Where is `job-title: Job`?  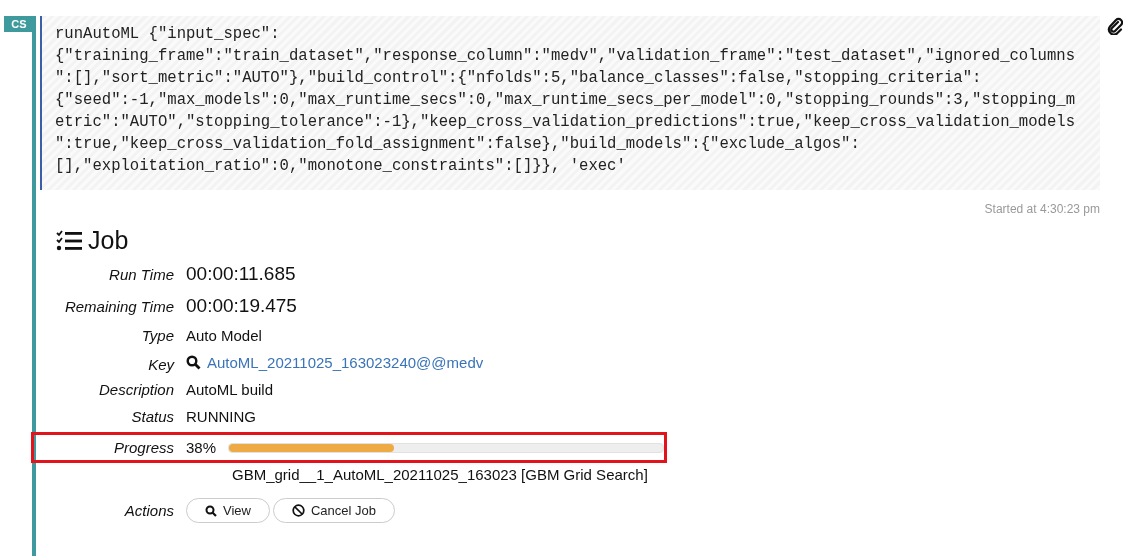 job-title: Job is located at coordinates (108, 240).